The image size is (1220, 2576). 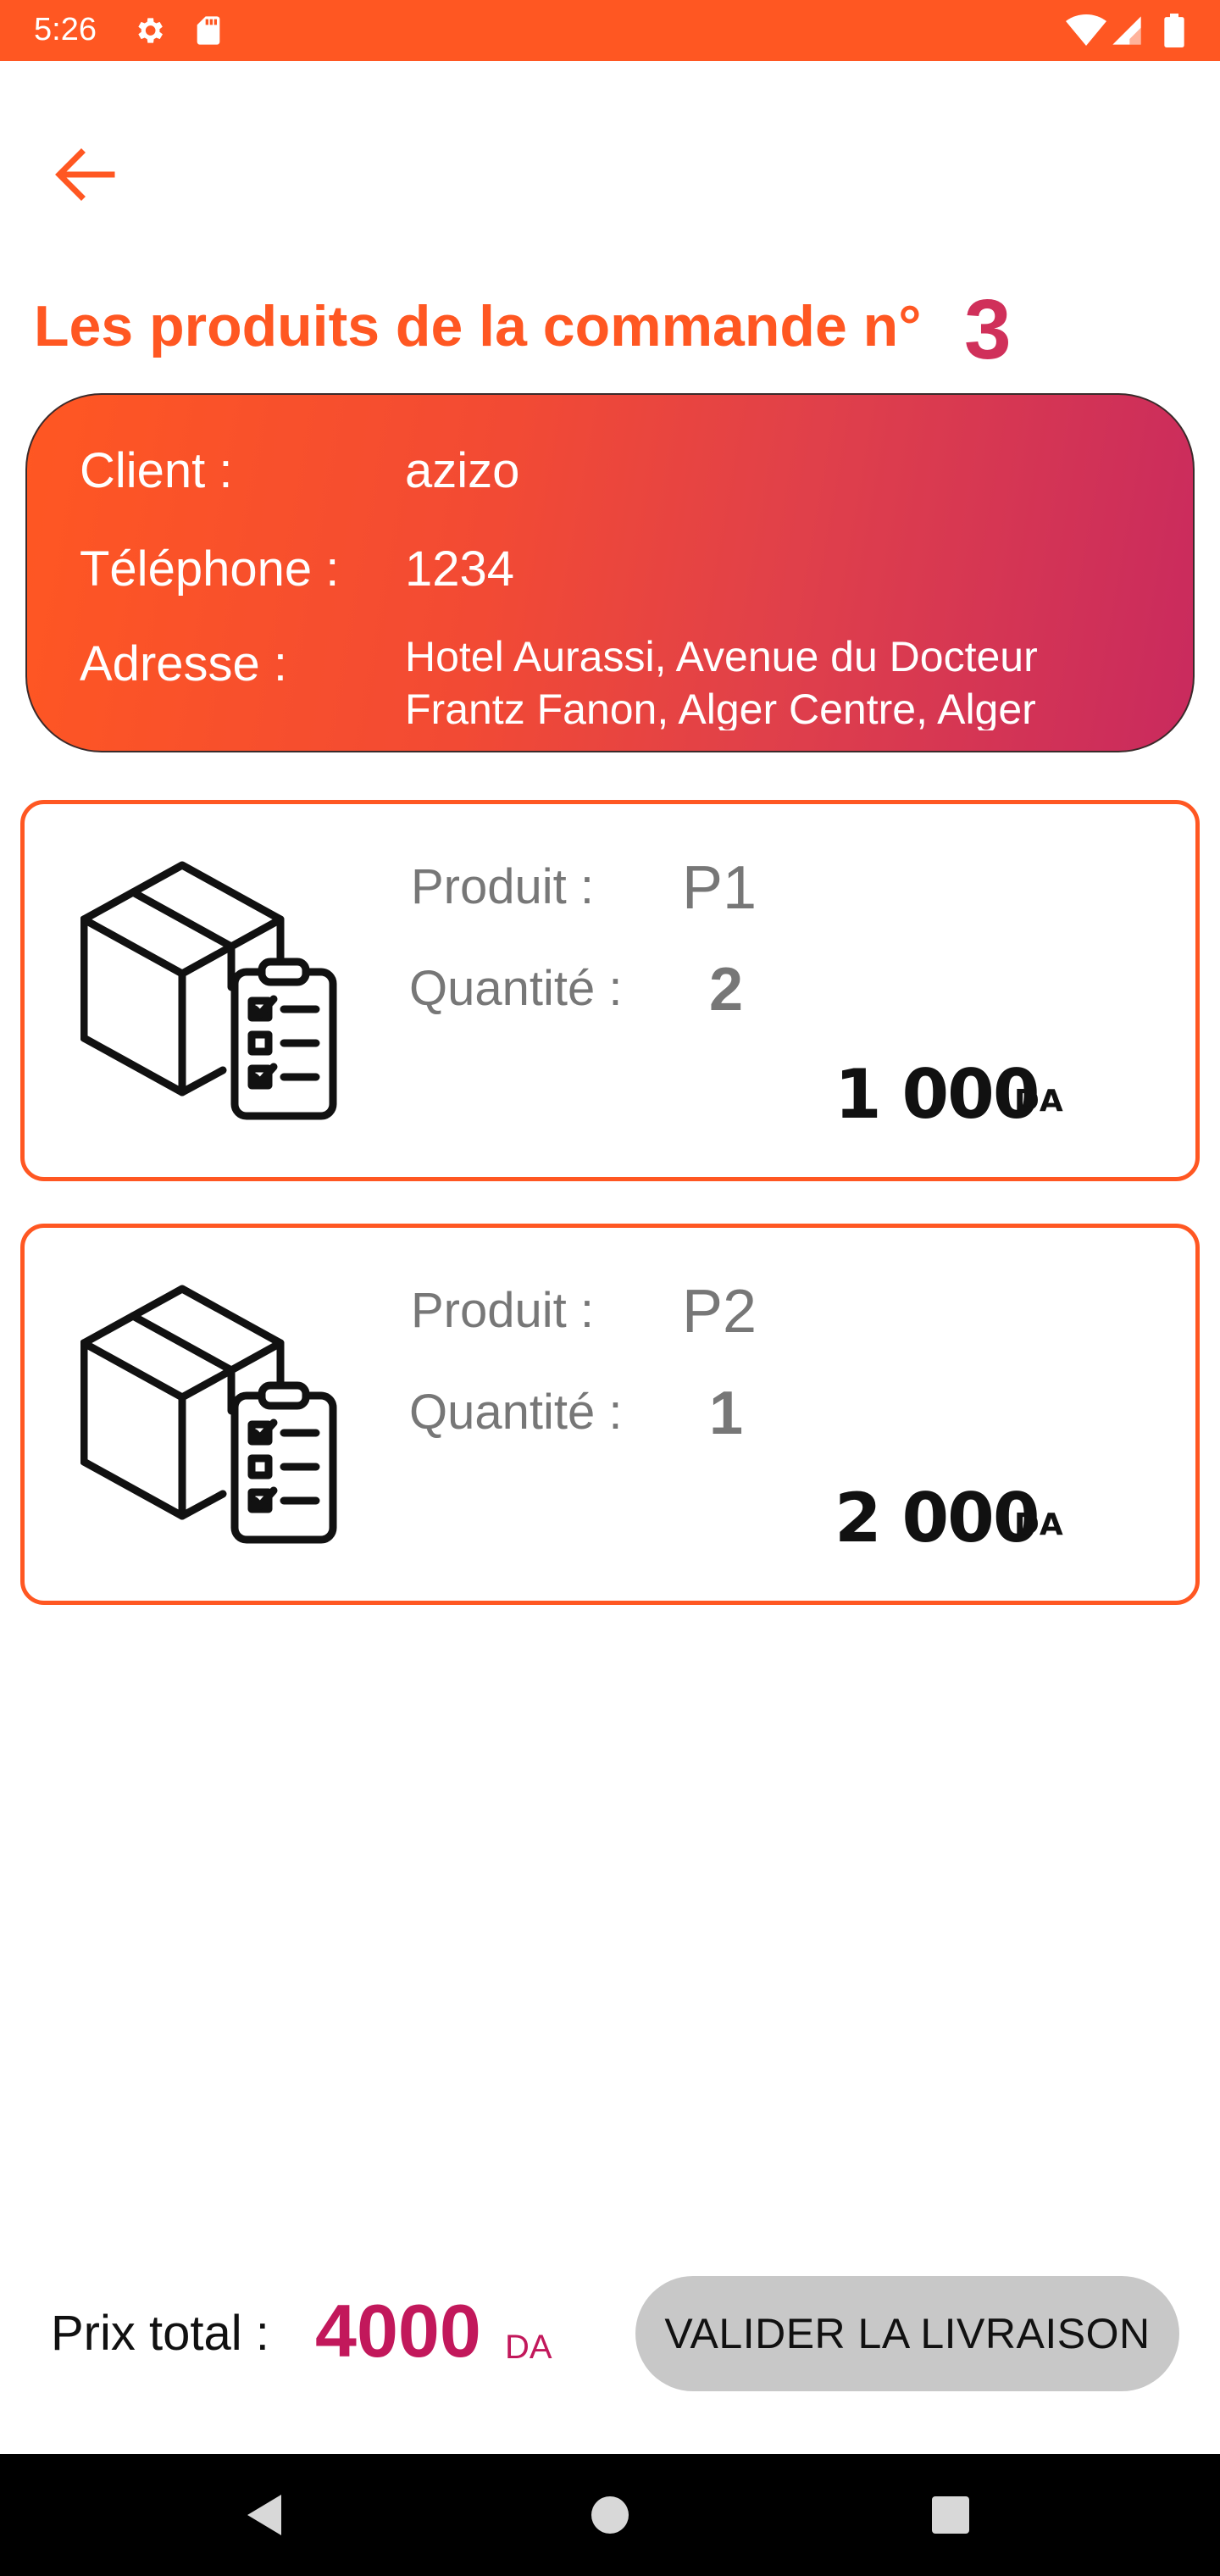 What do you see at coordinates (988, 329) in the screenshot?
I see `order-number: 3` at bounding box center [988, 329].